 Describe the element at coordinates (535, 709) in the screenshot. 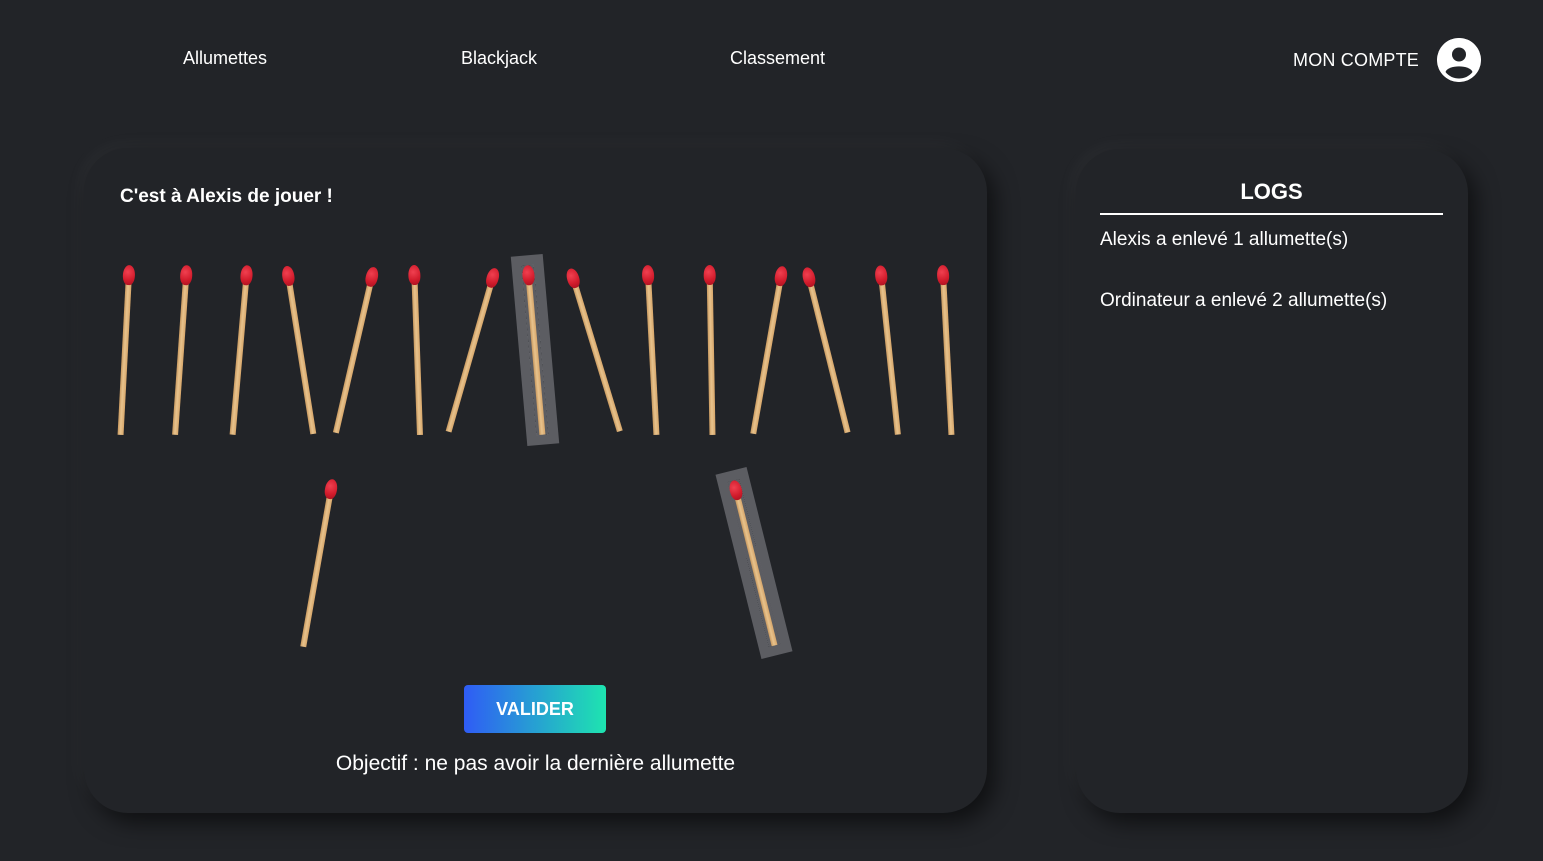

I see `validate-button: VALIDER` at that location.